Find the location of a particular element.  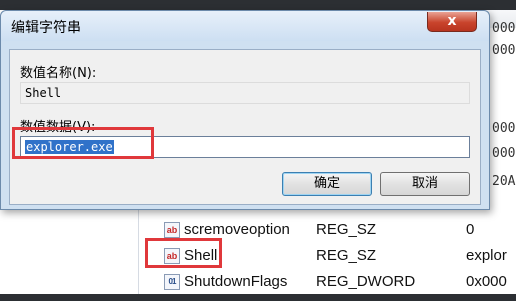

close-button: x is located at coordinates (452, 22).